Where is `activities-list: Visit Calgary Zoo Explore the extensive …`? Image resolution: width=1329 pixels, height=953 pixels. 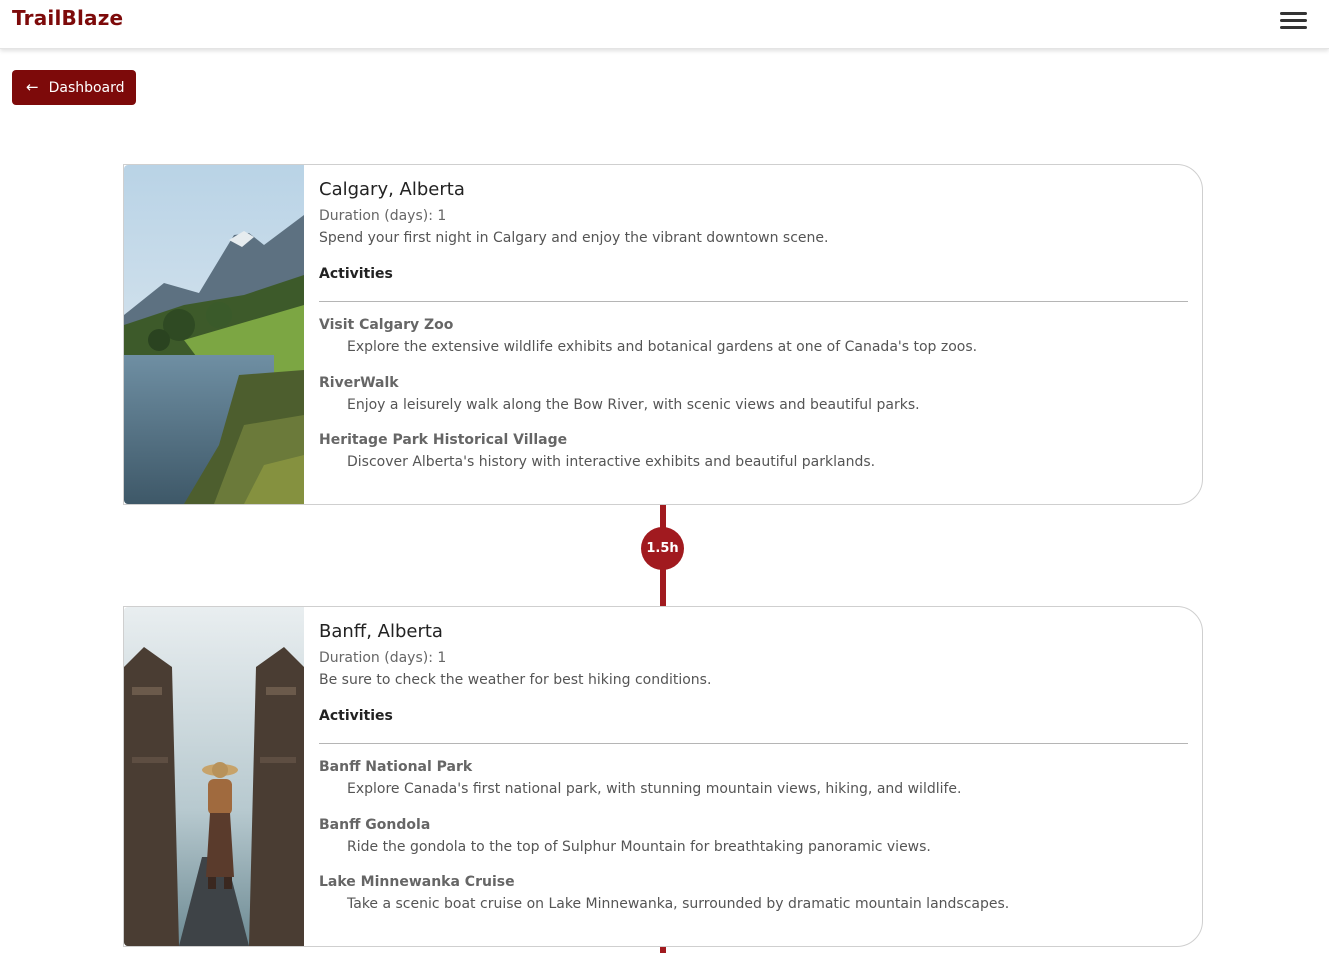 activities-list: Visit Calgary Zoo Explore the extensive … is located at coordinates (753, 403).